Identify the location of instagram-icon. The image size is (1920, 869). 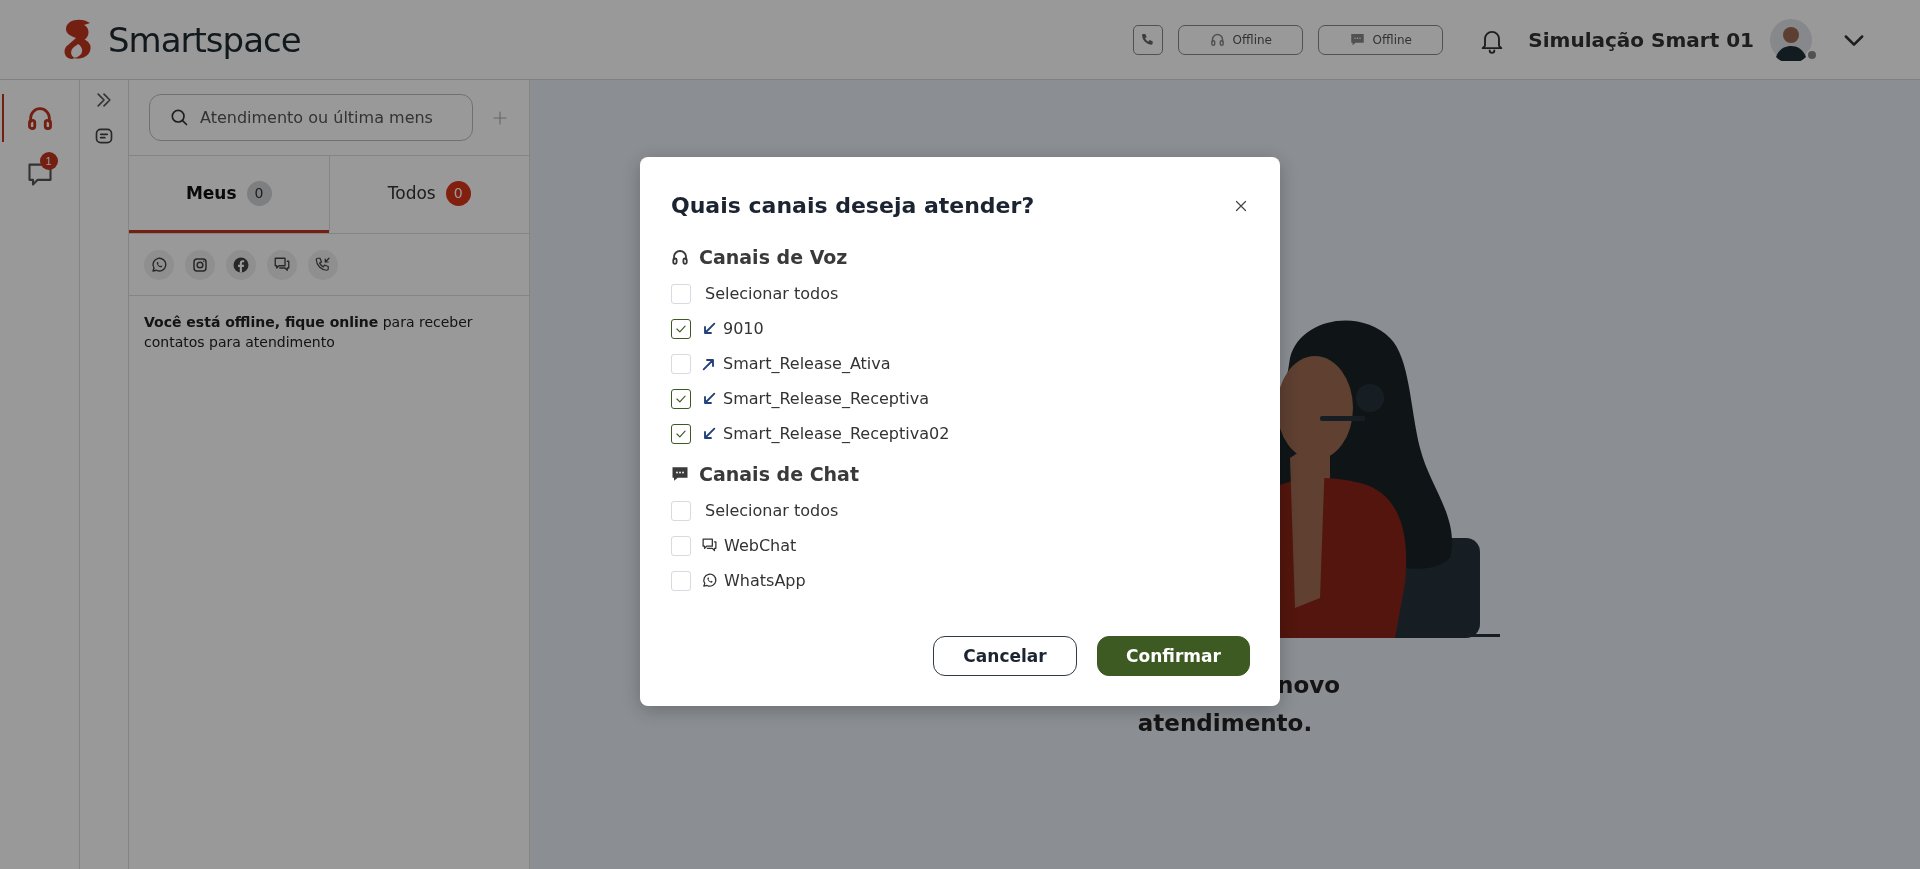
(200, 264).